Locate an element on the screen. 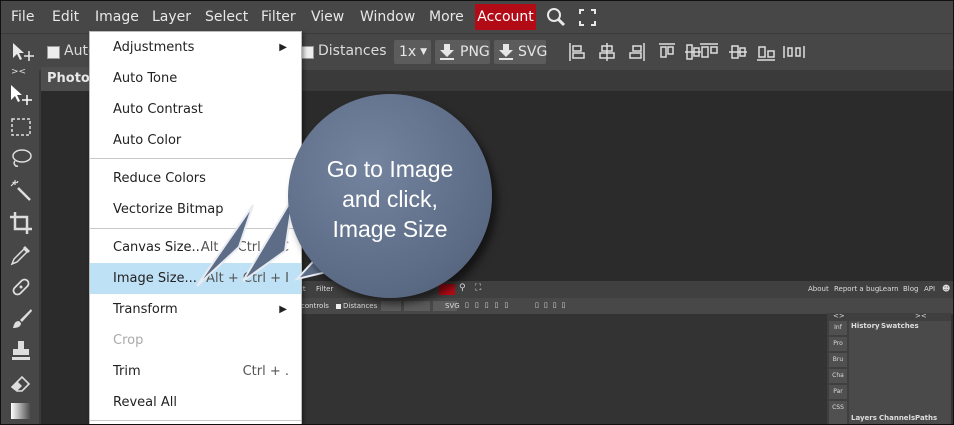  callout-line: Image Size is located at coordinates (390, 229).